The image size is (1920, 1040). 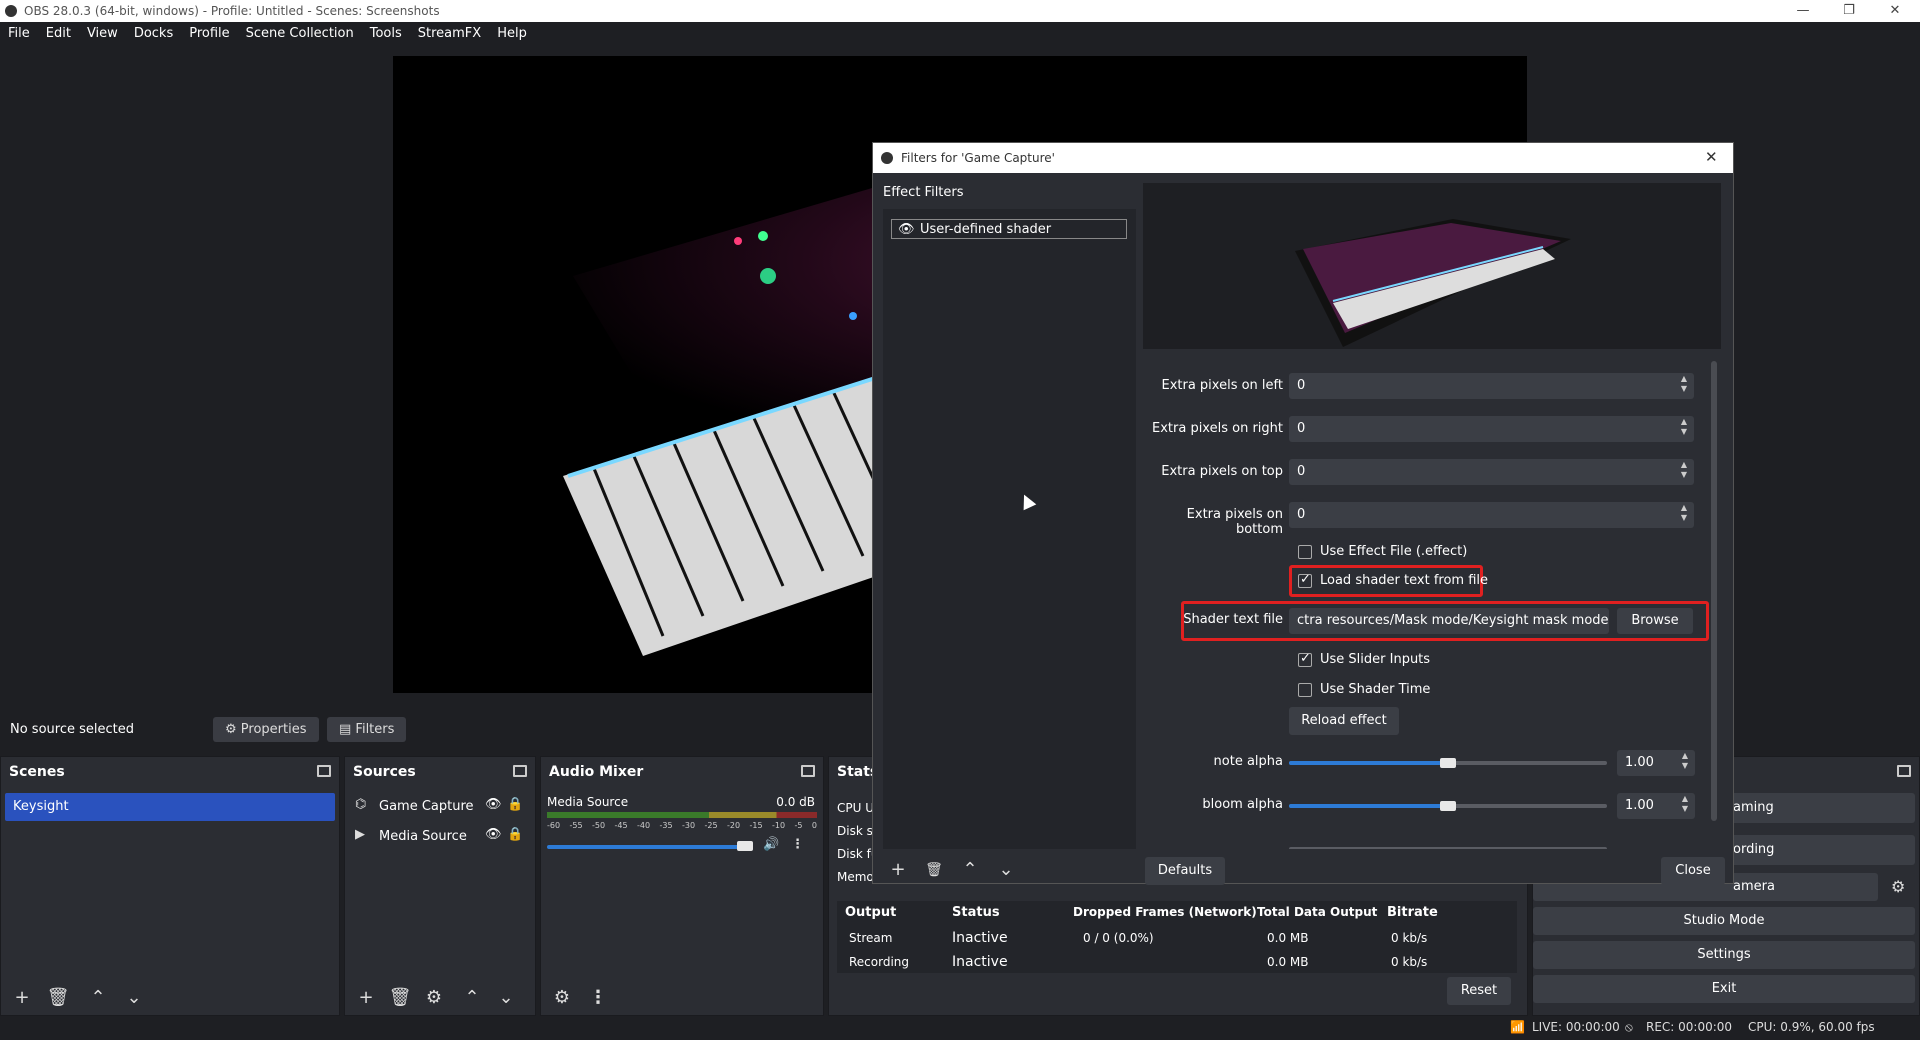 What do you see at coordinates (58, 998) in the screenshot?
I see `remove-scene-trash-icon: 🗑` at bounding box center [58, 998].